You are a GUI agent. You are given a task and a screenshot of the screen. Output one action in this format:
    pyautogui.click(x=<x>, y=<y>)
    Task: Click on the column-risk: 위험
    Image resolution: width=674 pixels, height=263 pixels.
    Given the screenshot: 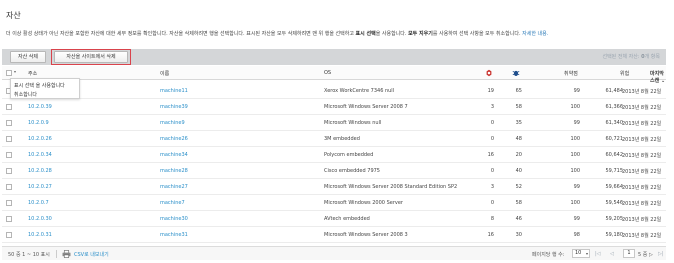 What is the action you would take?
    pyautogui.click(x=624, y=73)
    